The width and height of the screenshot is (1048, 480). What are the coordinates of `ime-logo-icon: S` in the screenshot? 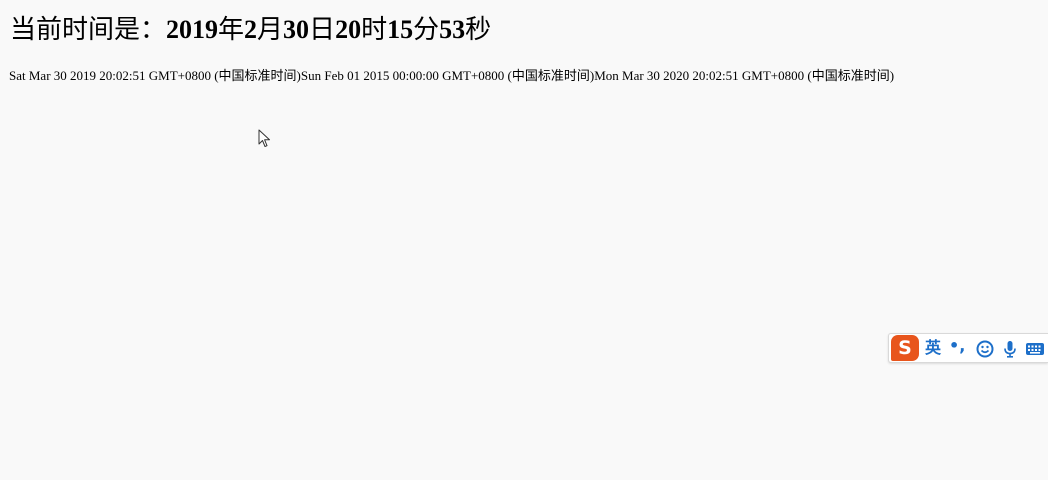 It's located at (905, 348).